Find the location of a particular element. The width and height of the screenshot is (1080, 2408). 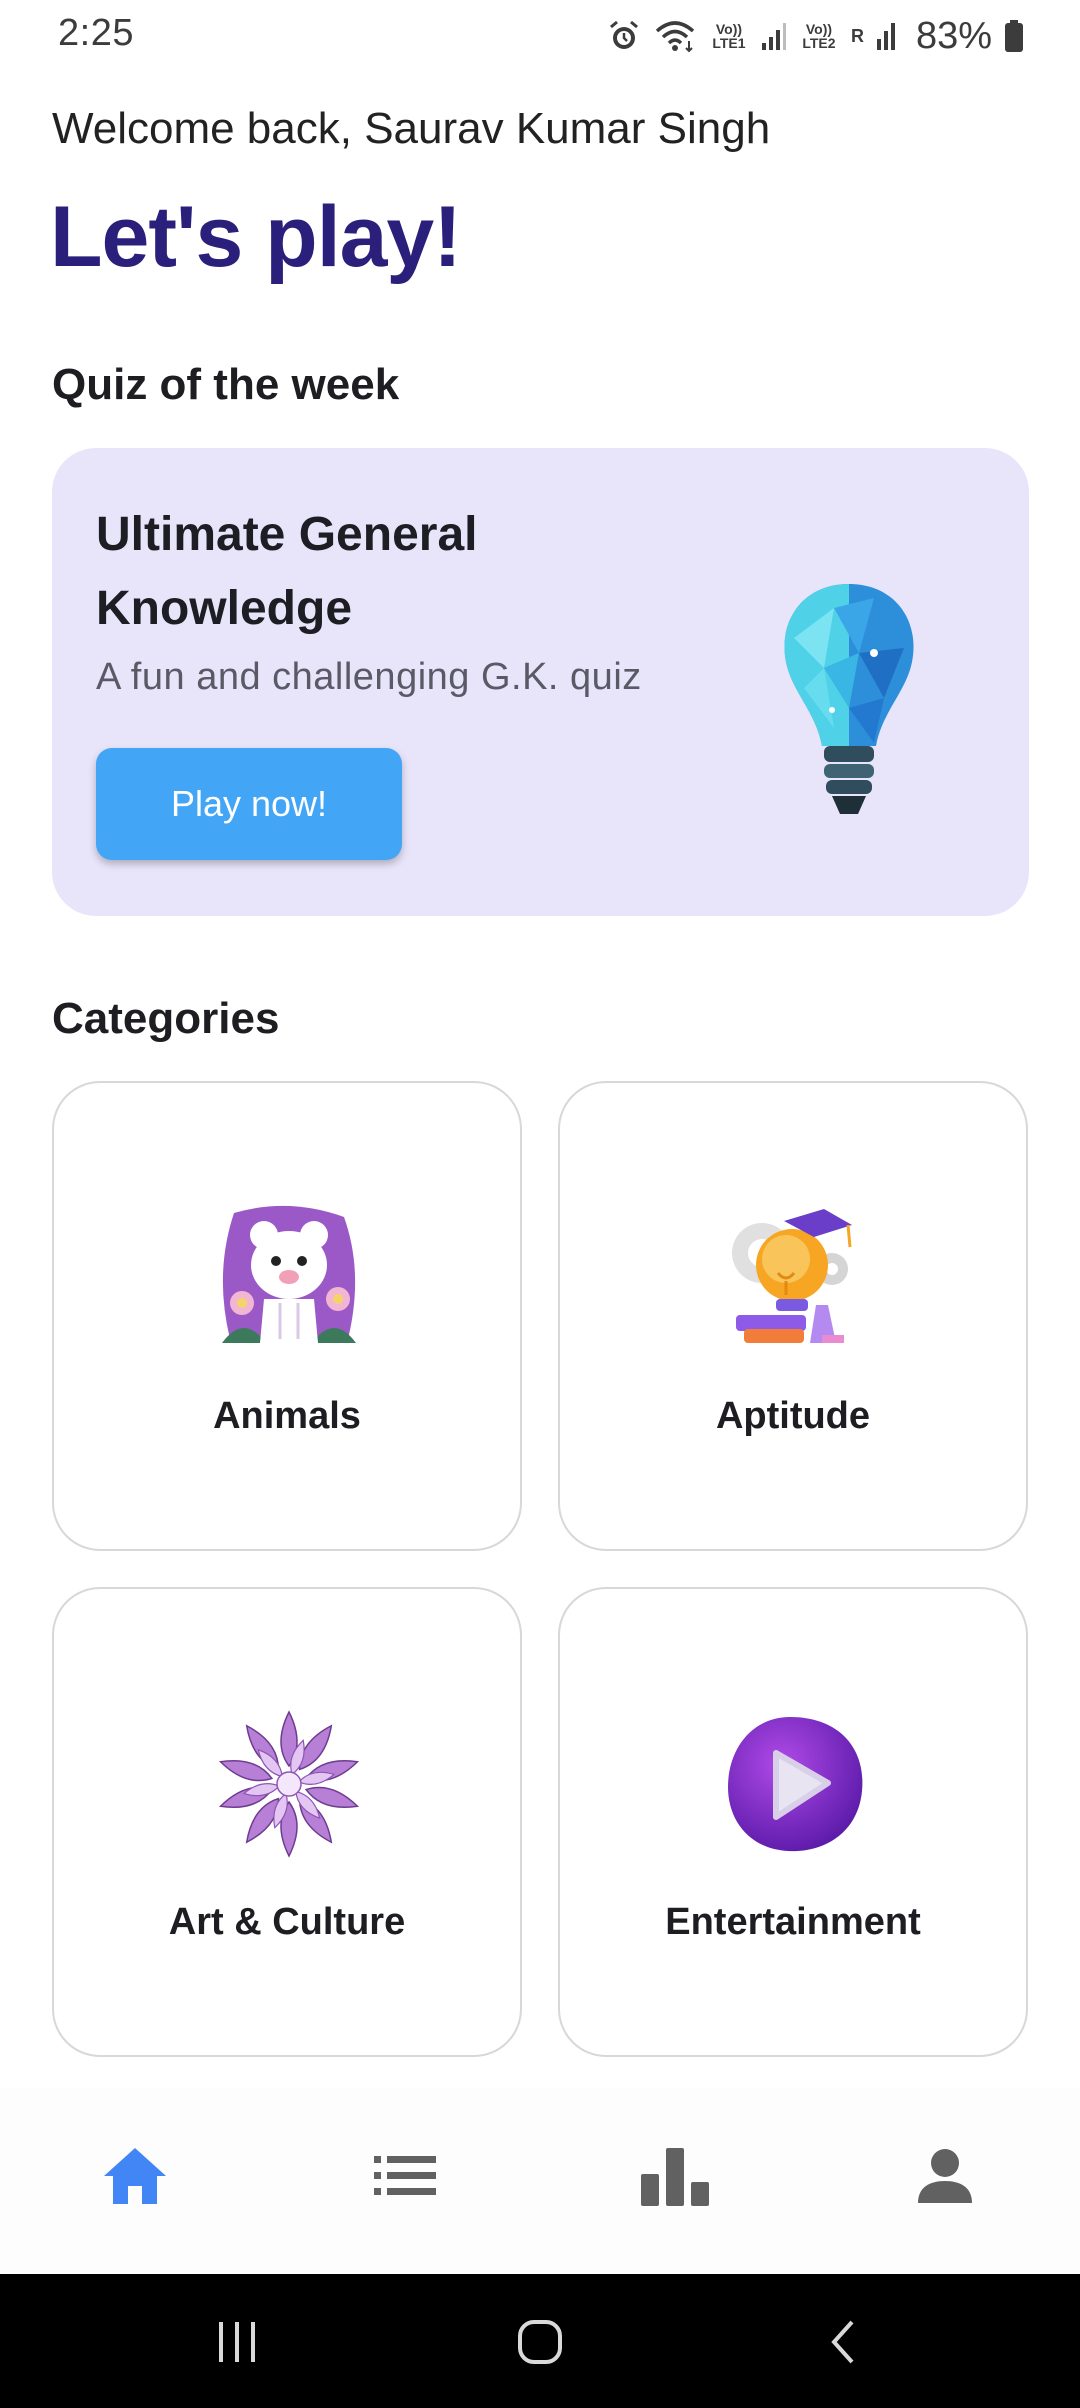

bottom-nav is located at coordinates (540, 2181).